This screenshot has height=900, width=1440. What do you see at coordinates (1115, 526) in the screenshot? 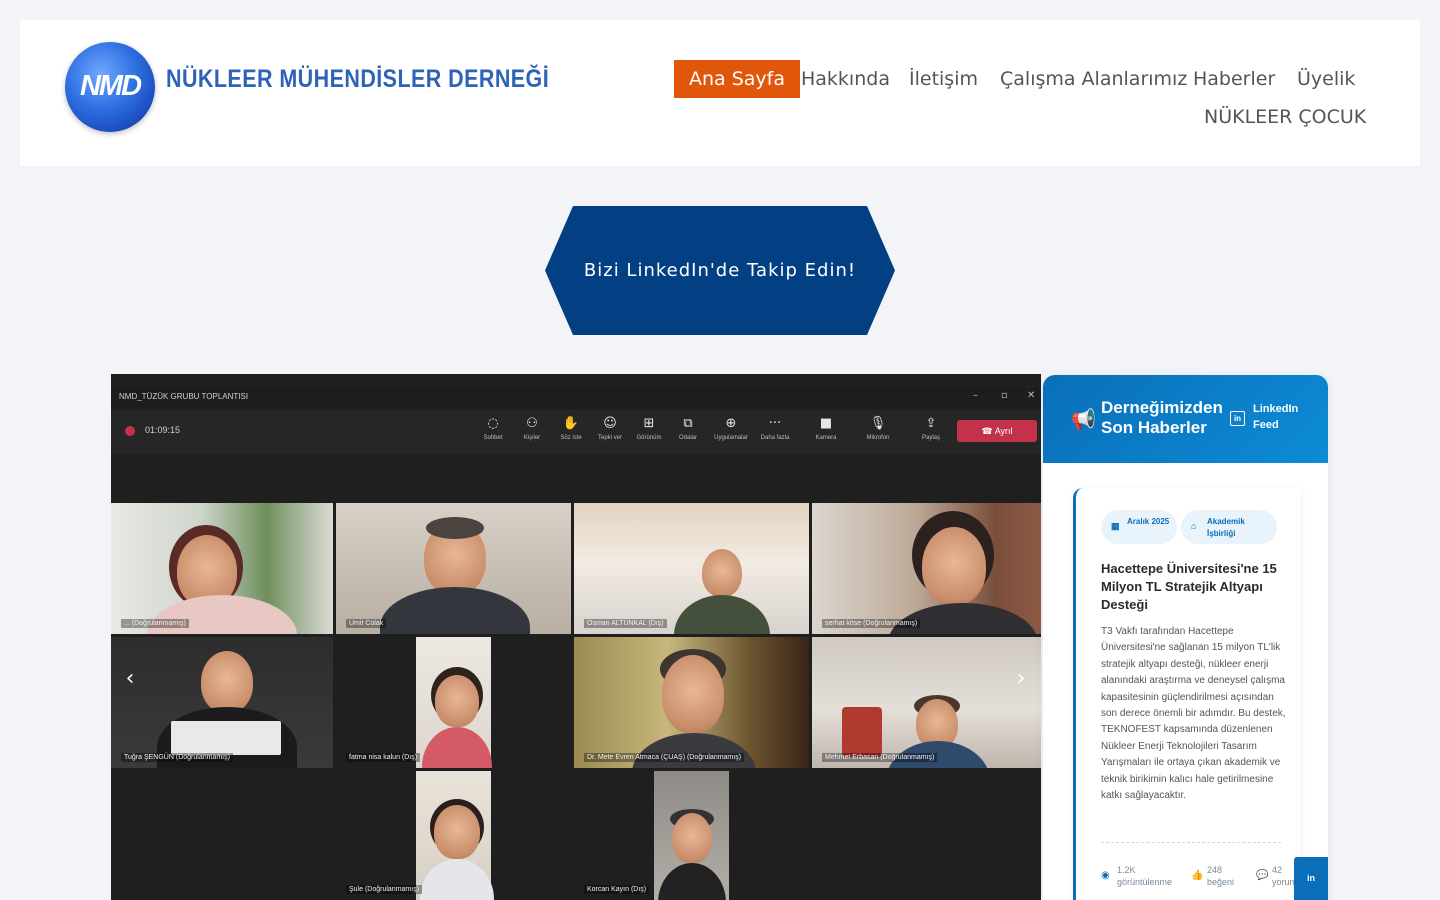
I see `calendar-icon: ▦` at bounding box center [1115, 526].